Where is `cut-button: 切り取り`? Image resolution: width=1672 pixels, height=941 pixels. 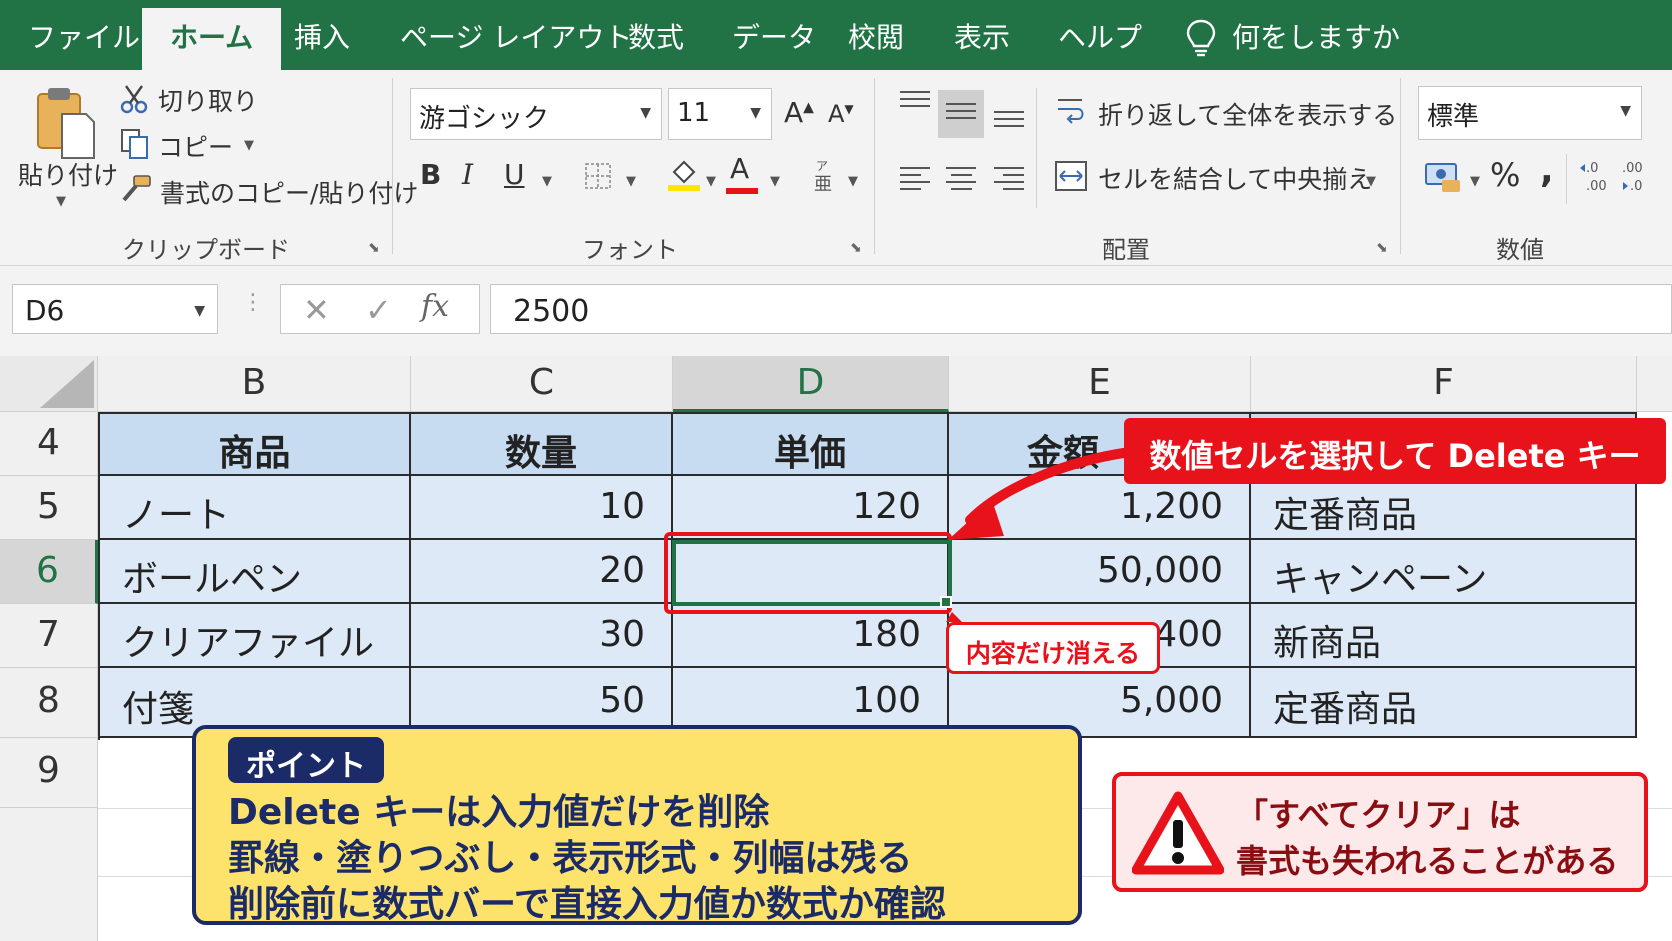
cut-button: 切り取り is located at coordinates (208, 100).